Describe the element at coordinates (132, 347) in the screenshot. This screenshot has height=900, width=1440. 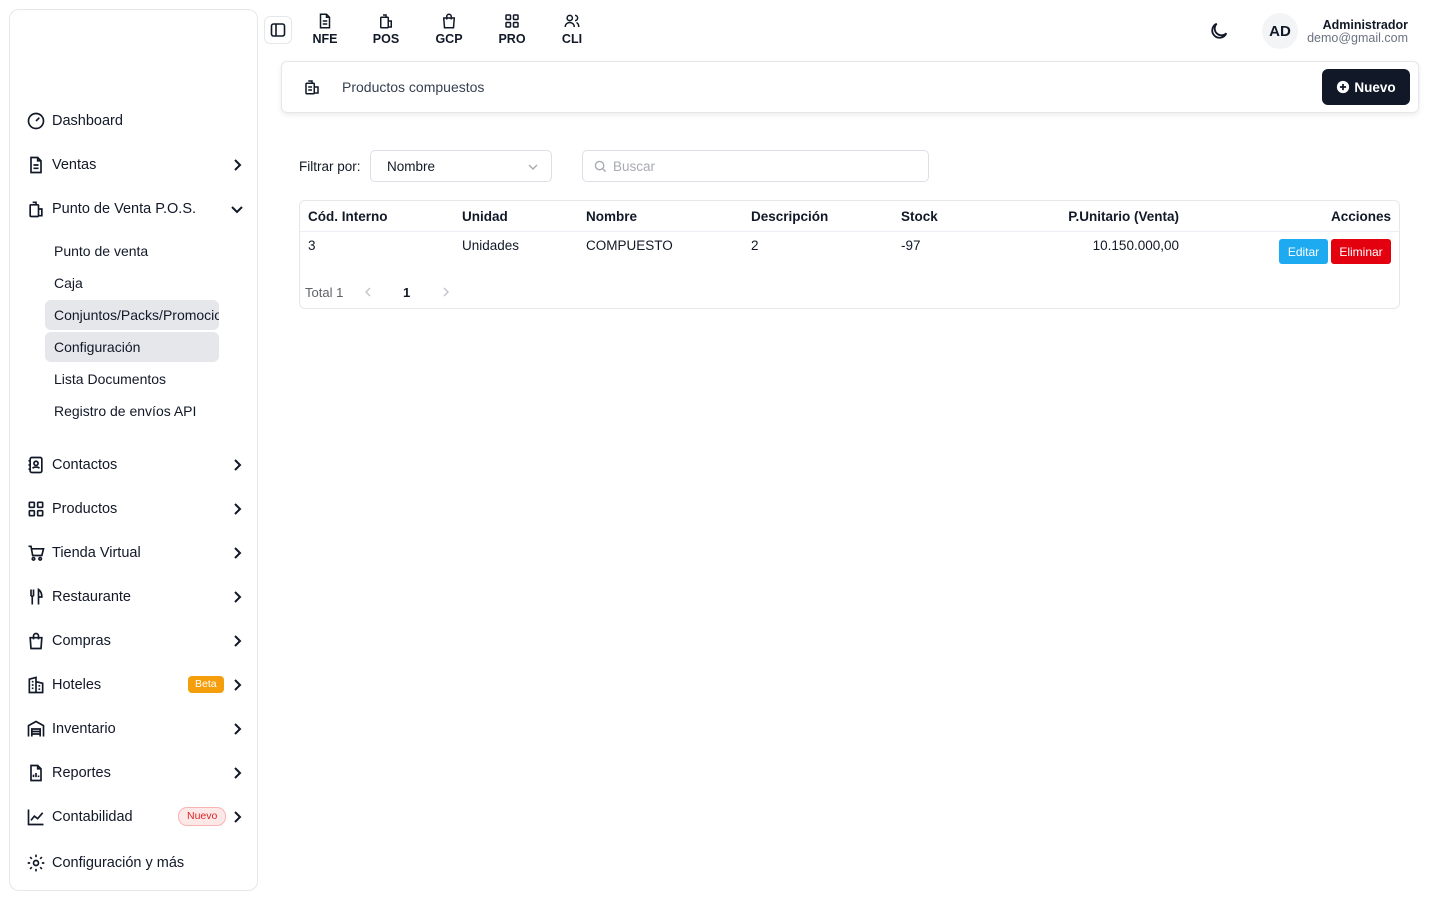
I see `submenu-item-configuracion: Configuración` at that location.